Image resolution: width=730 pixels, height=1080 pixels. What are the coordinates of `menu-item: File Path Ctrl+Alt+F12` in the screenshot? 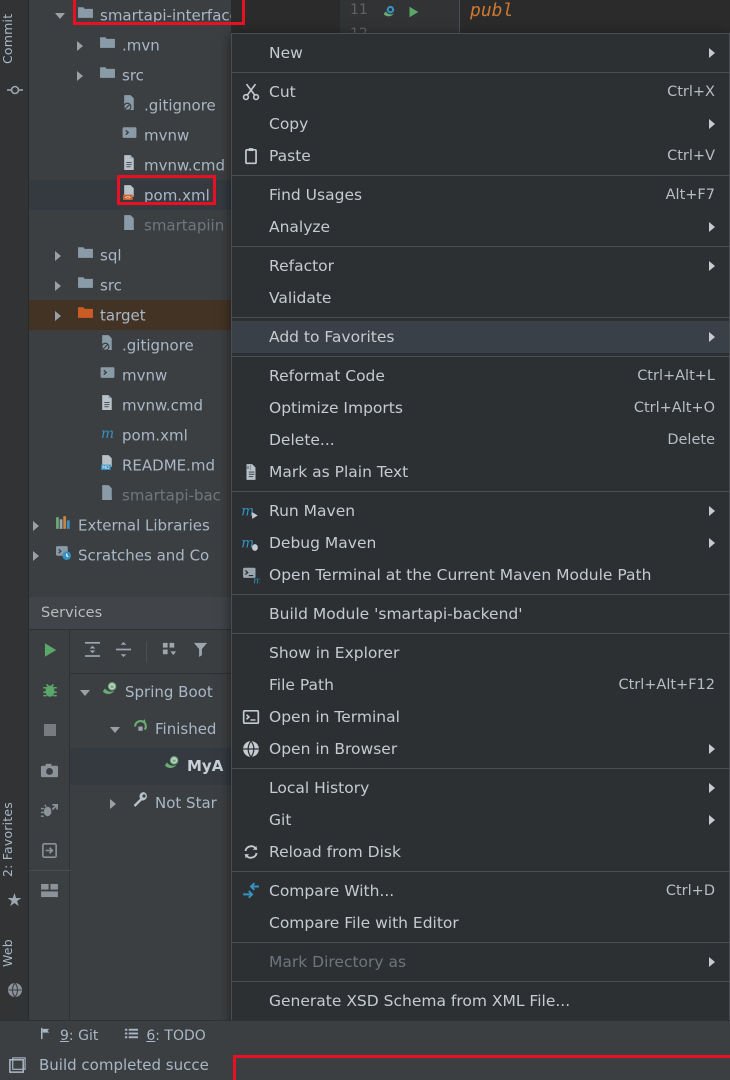 It's located at (480, 685).